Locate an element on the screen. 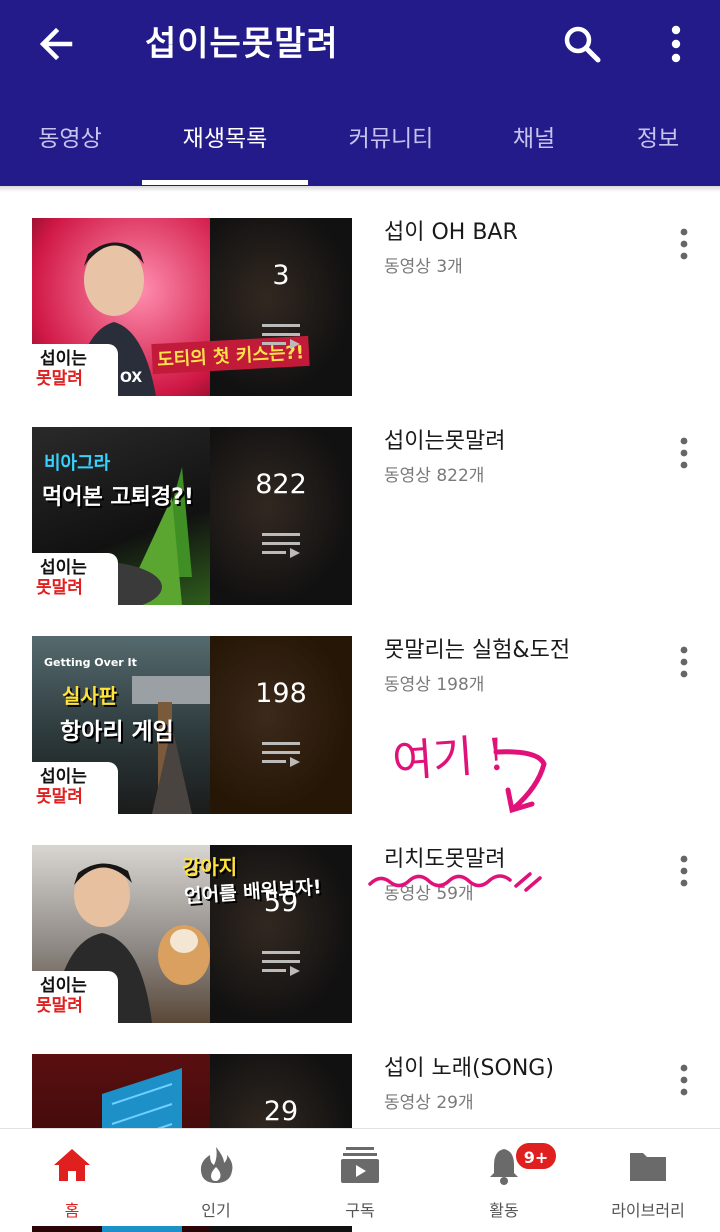 Image resolution: width=720 pixels, height=1232 pixels. playlist-title: 섭이 OH BAR is located at coordinates (451, 230).